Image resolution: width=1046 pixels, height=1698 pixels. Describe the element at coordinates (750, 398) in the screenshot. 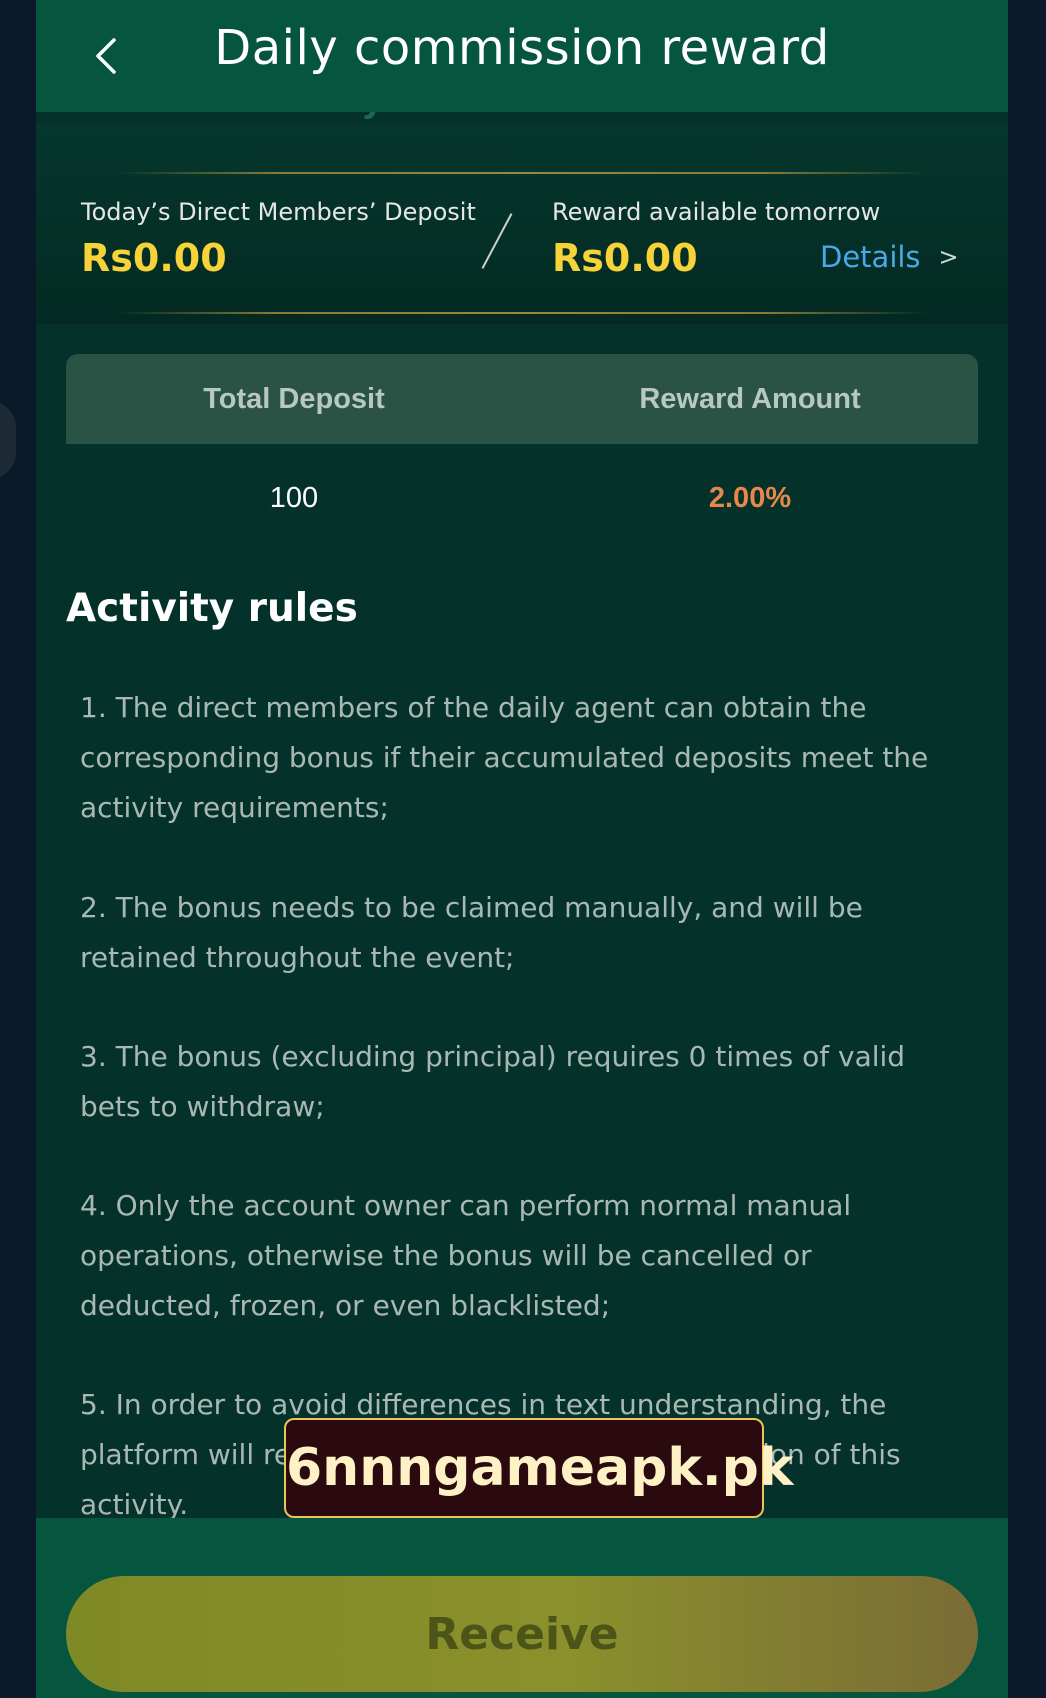

I see `column-header-reward-amount: Reward Amount` at that location.